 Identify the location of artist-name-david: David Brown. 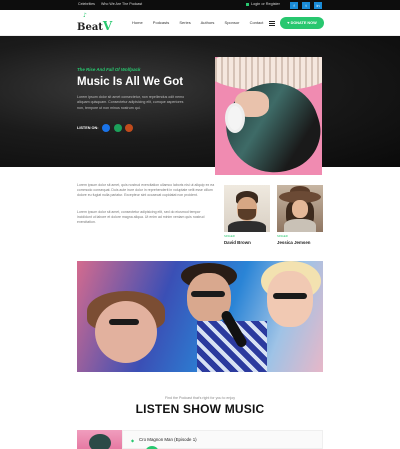
(237, 242).